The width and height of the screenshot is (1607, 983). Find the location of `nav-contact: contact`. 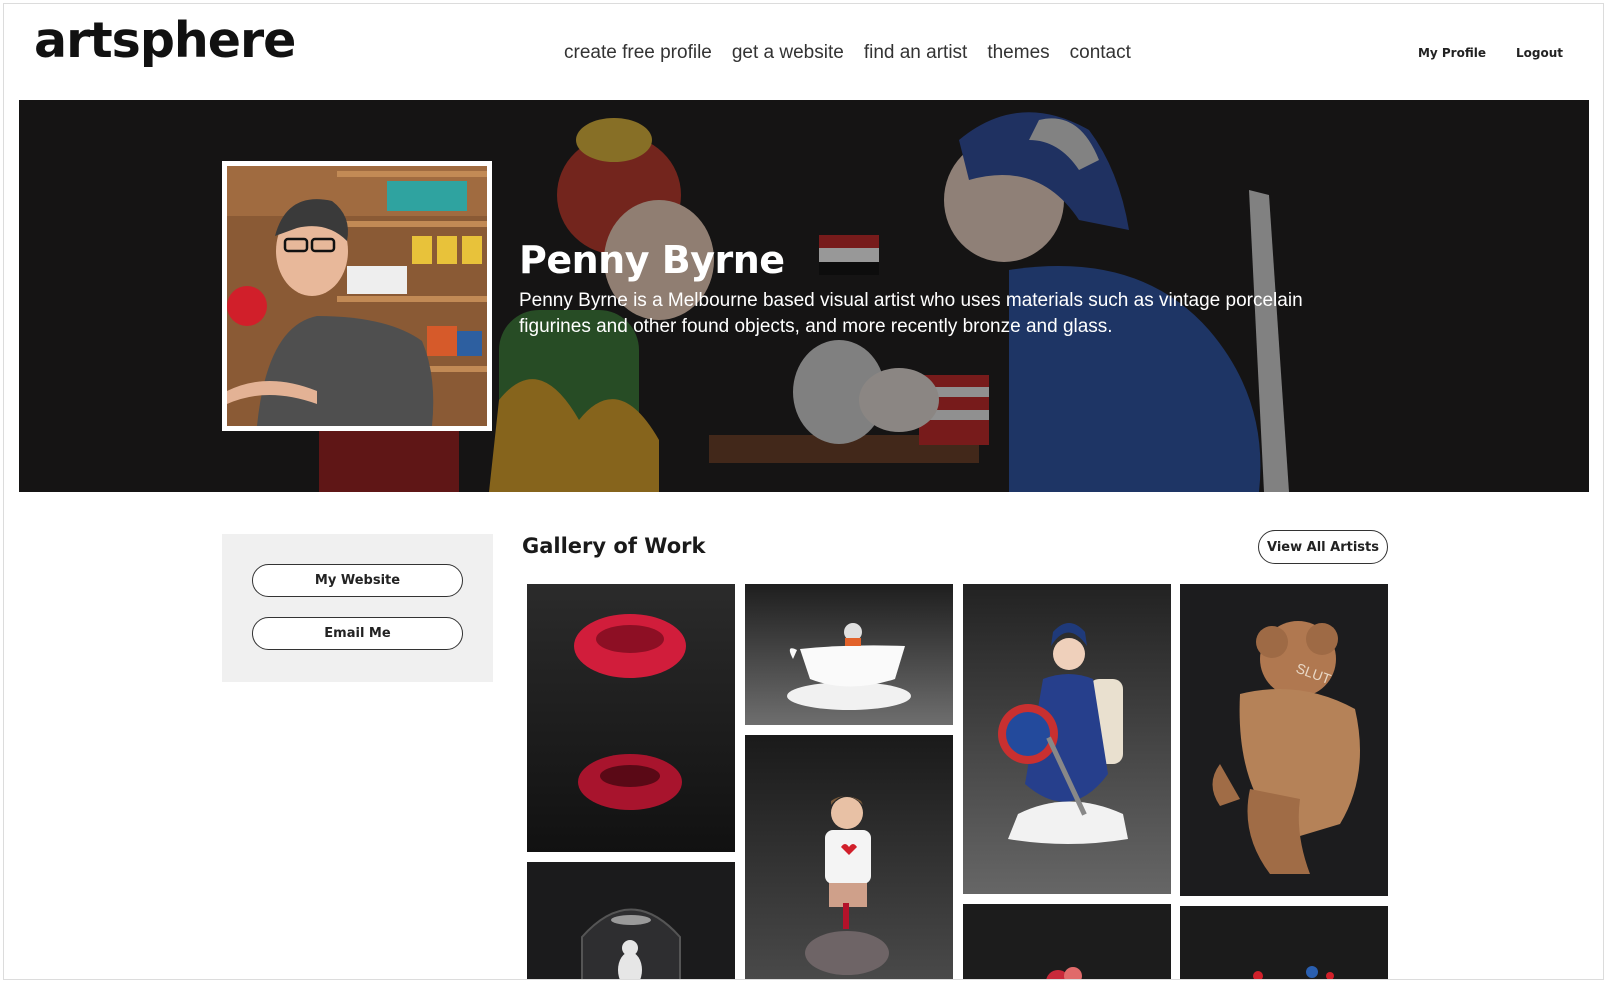

nav-contact: contact is located at coordinates (1100, 53).